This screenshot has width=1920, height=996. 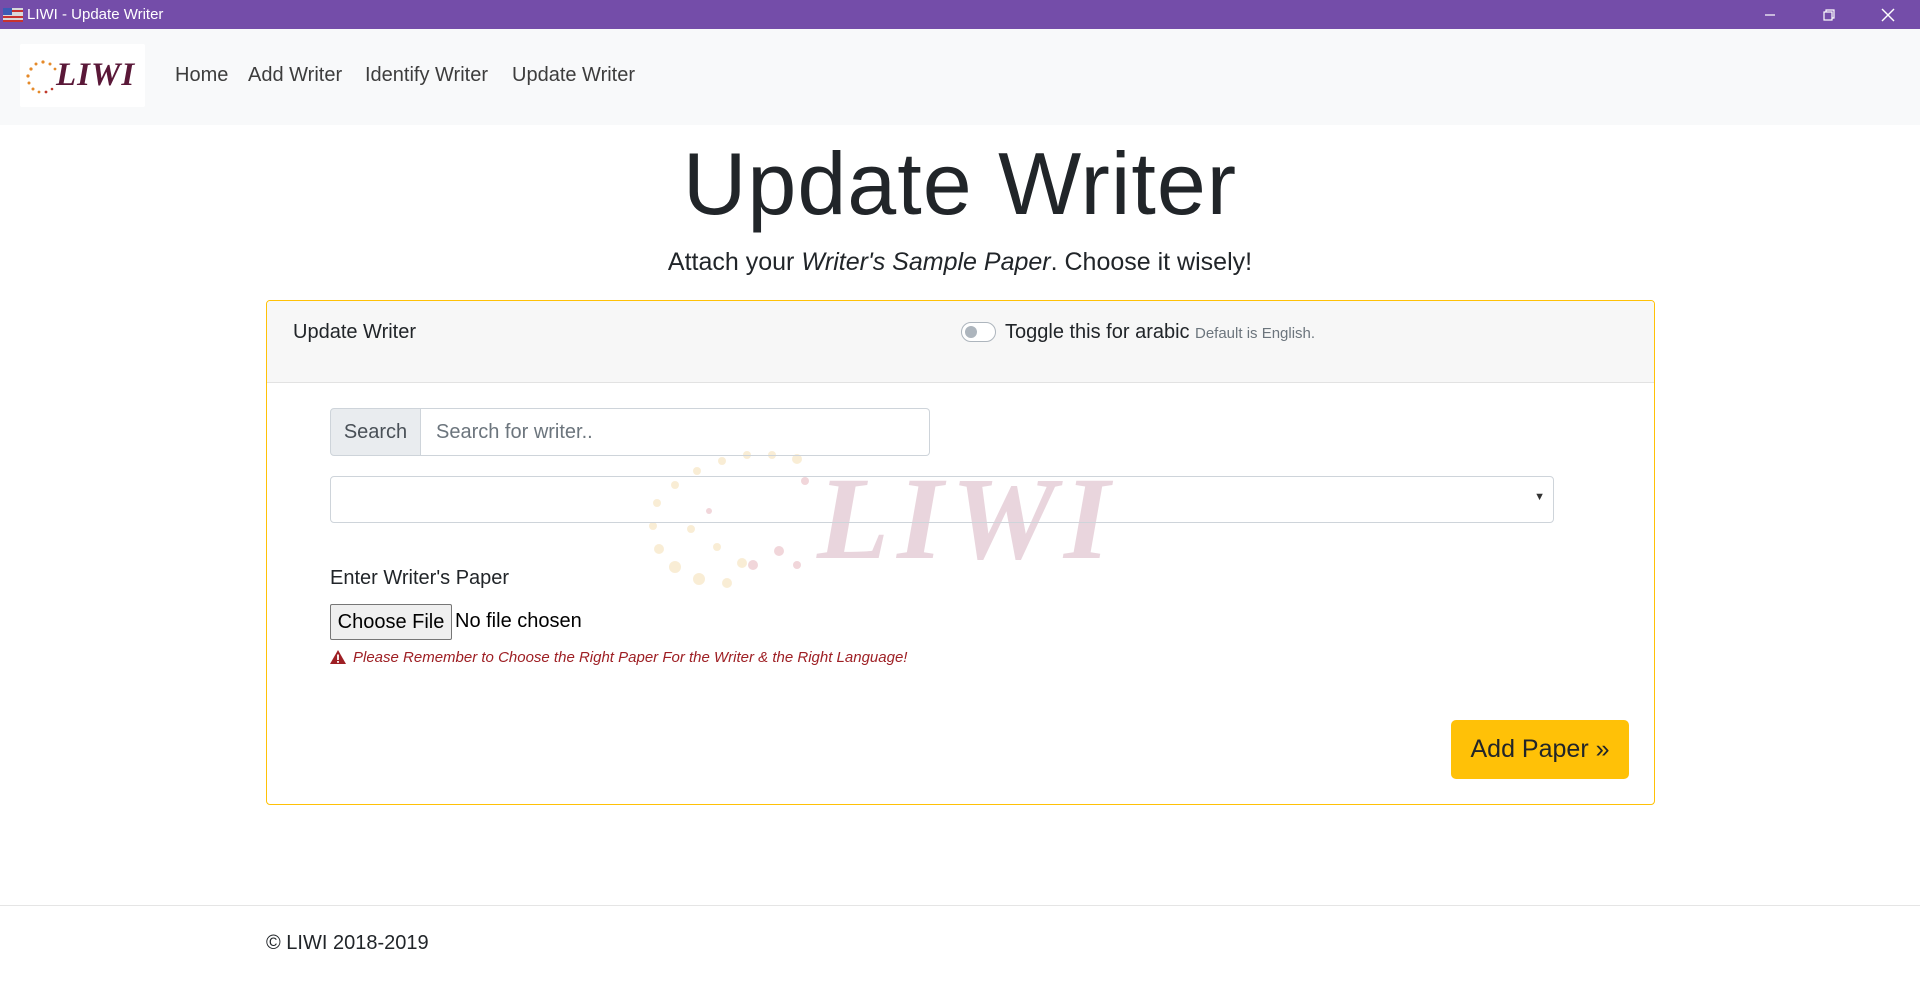 What do you see at coordinates (960, 905) in the screenshot?
I see `footer-divider` at bounding box center [960, 905].